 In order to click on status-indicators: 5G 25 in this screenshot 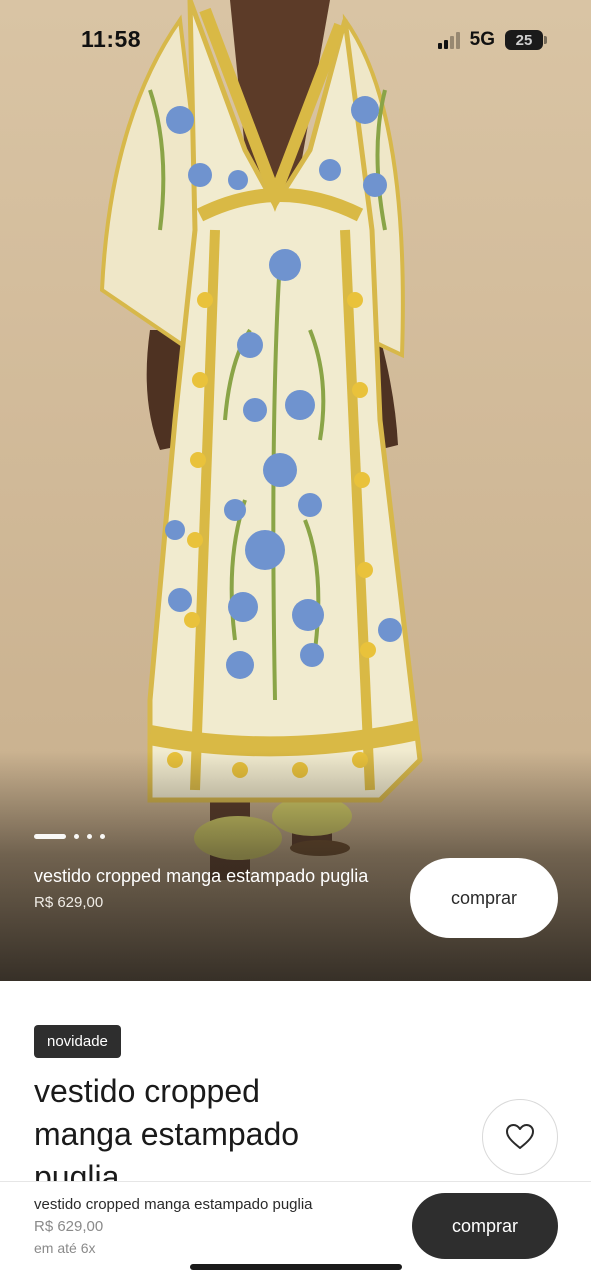, I will do `click(492, 40)`.